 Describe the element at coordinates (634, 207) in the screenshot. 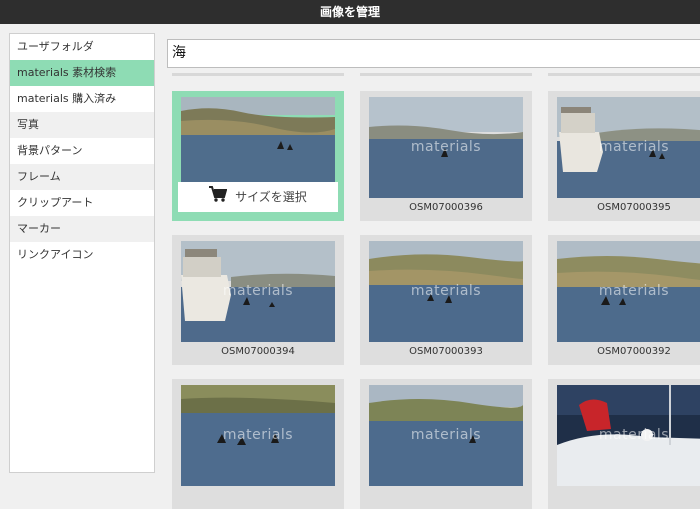

I see `image-caption: OSM07000395` at that location.